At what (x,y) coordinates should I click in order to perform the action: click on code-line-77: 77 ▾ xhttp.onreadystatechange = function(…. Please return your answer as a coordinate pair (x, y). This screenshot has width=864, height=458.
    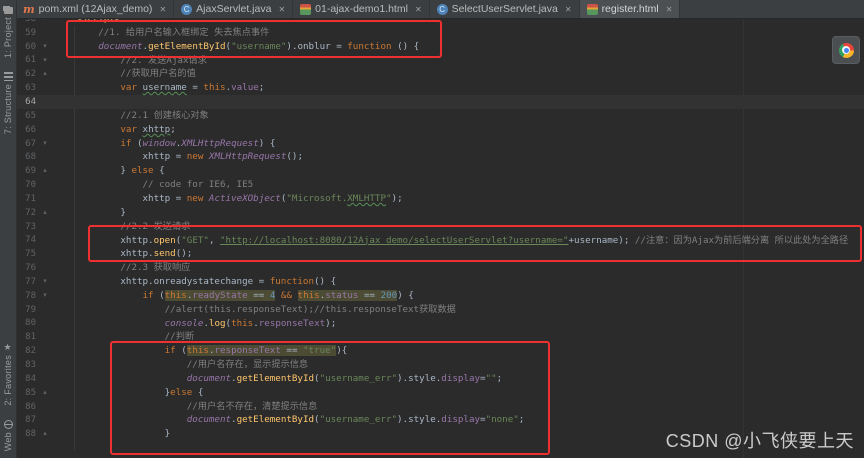
    Looking at the image, I should click on (440, 282).